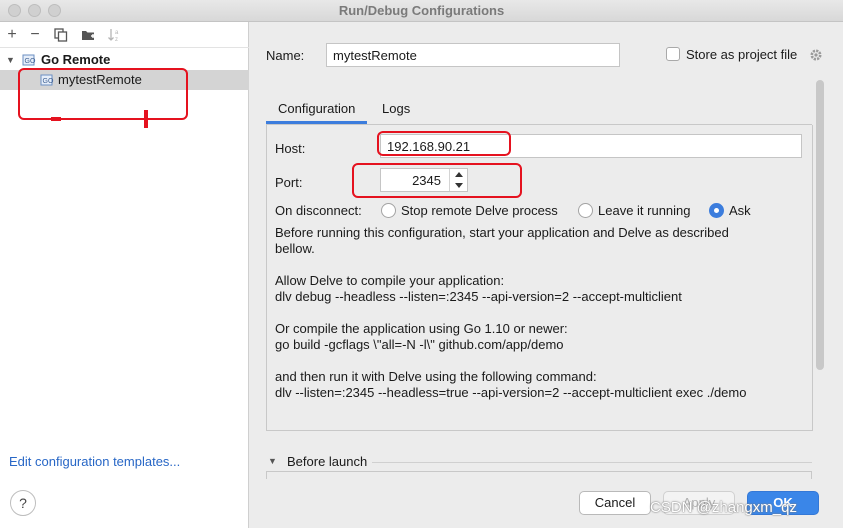  What do you see at coordinates (317, 111) in the screenshot?
I see `tab-configuration: Configuration` at bounding box center [317, 111].